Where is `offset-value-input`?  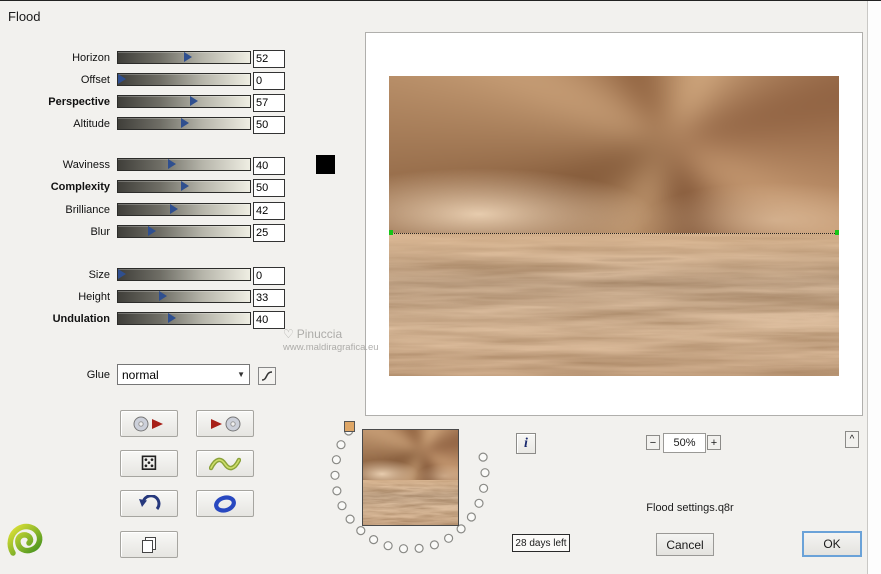 offset-value-input is located at coordinates (269, 81).